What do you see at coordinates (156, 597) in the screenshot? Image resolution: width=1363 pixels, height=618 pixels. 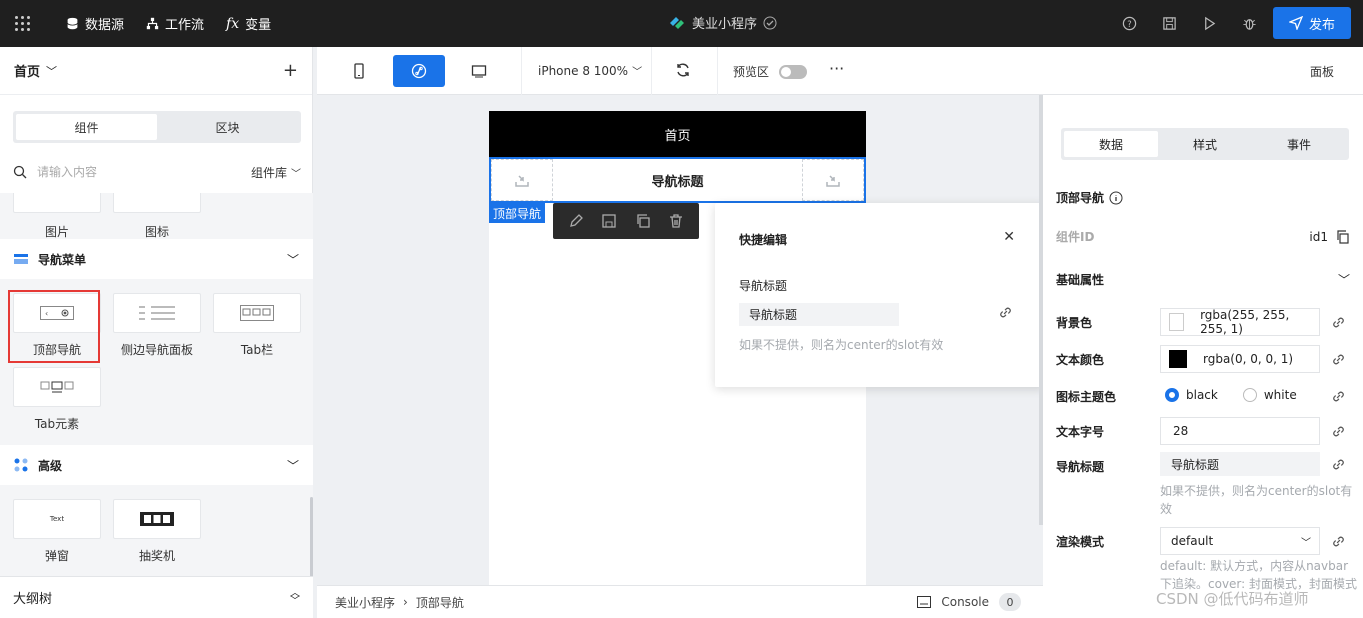 I see `outline-tree-toggle: 大纲树 ︿ ﹀` at bounding box center [156, 597].